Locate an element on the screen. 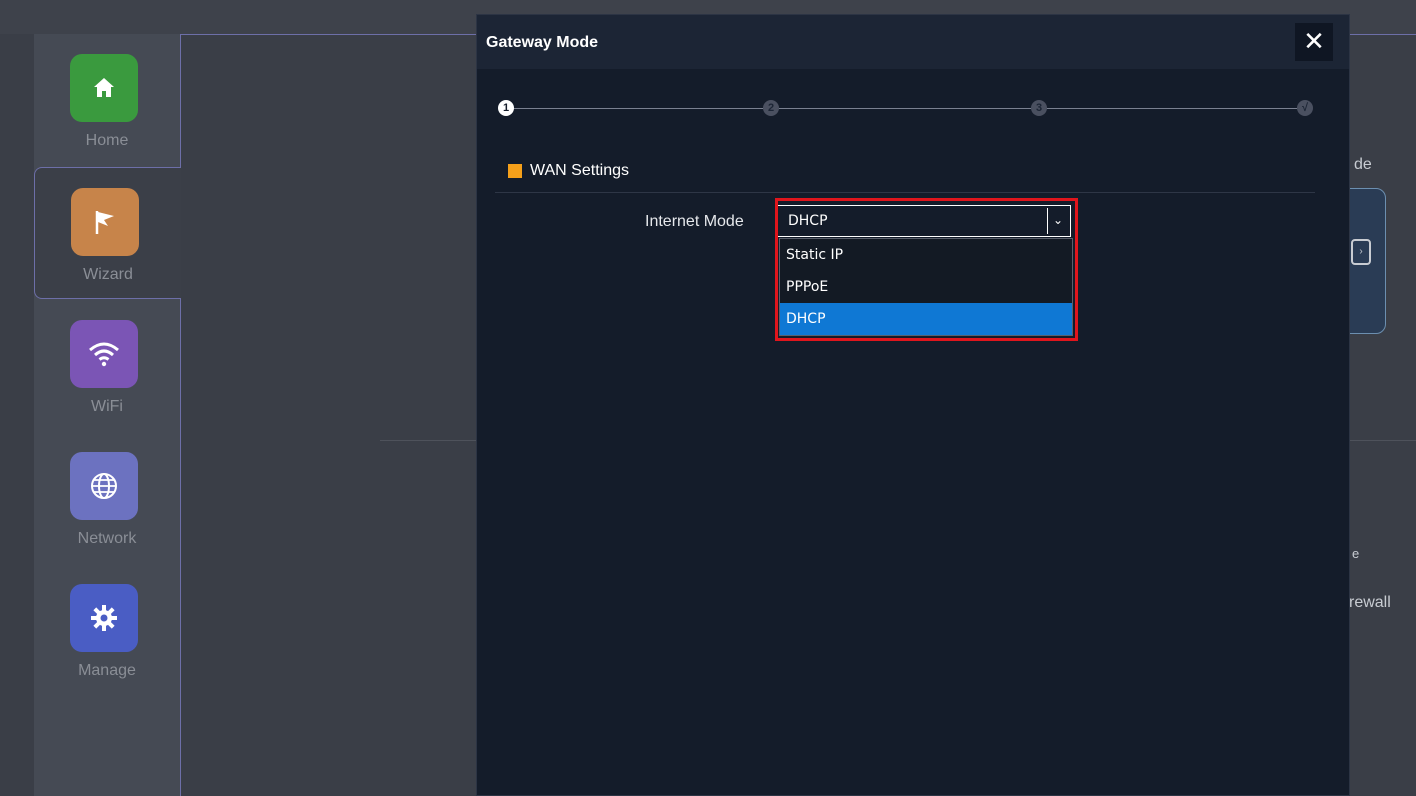  option-static-ip: Static IP is located at coordinates (926, 255).